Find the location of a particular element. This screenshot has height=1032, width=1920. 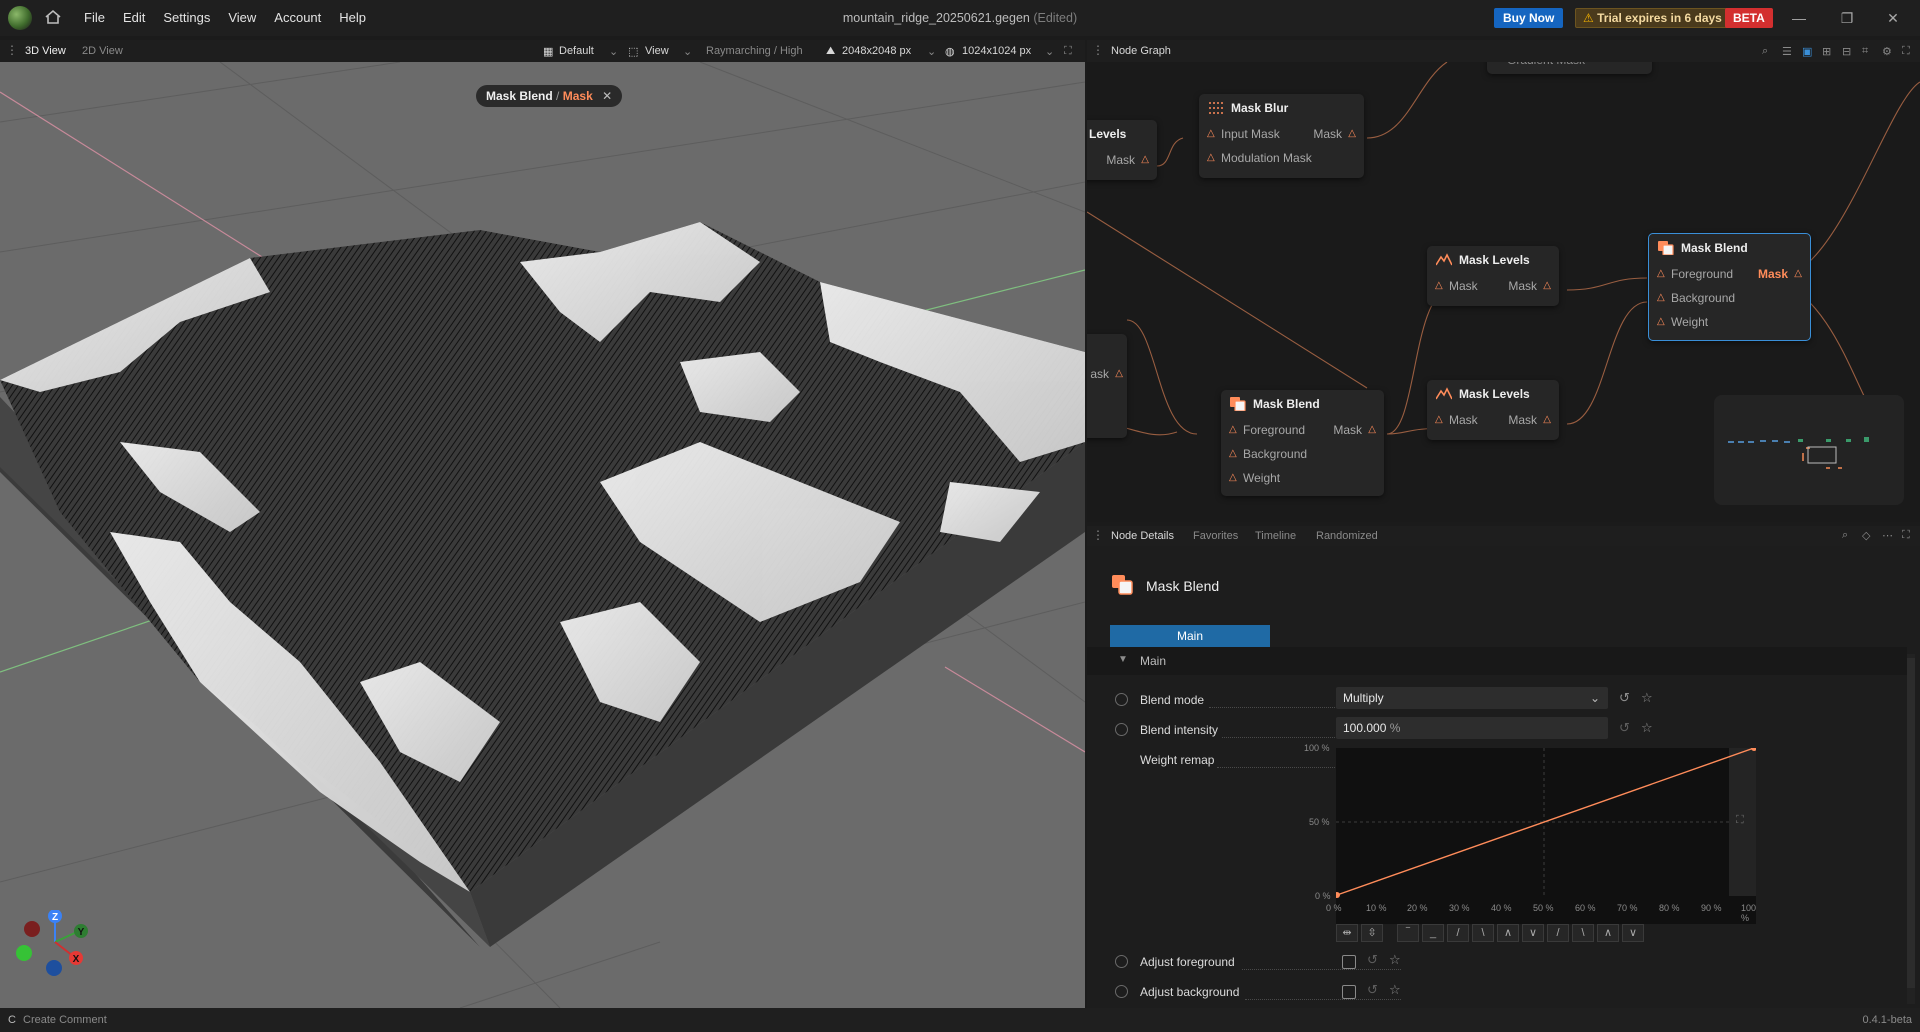

tab-randomized: Randomized is located at coordinates (1347, 536).